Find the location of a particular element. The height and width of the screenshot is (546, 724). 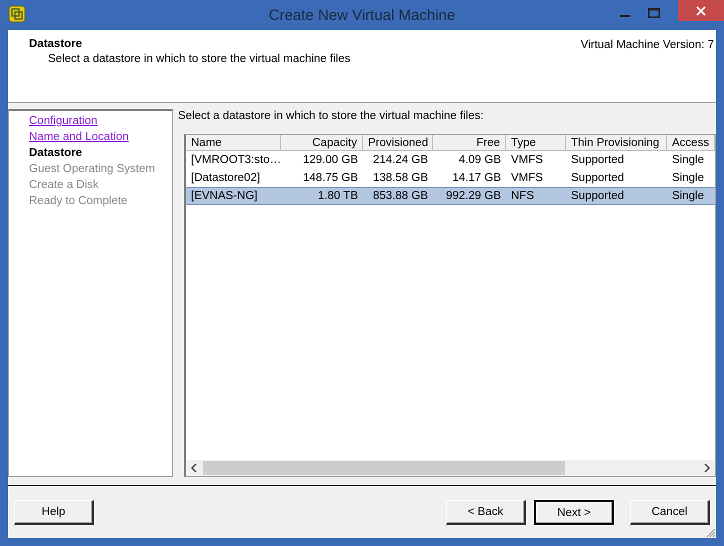

column-header: Type is located at coordinates (536, 143).